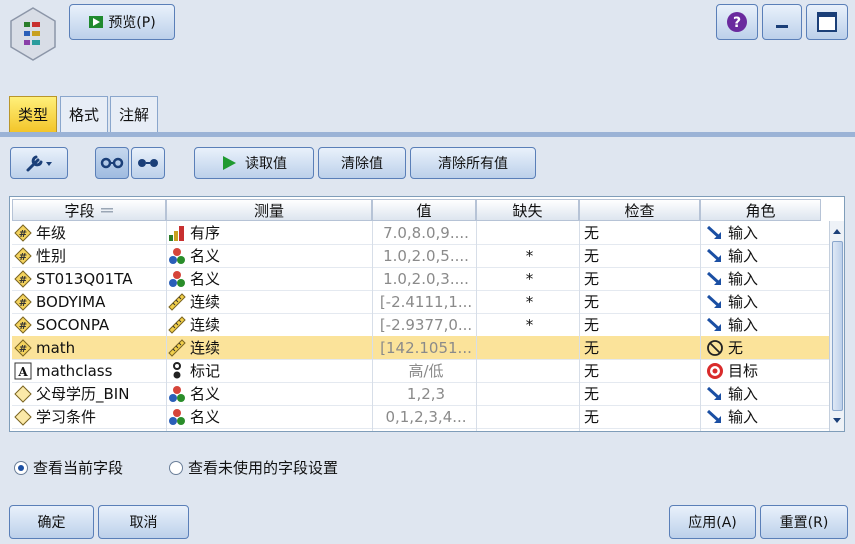 The width and height of the screenshot is (855, 544). Describe the element at coordinates (68, 467) in the screenshot. I see `view-current-fields-radio: 查看当前字段` at that location.